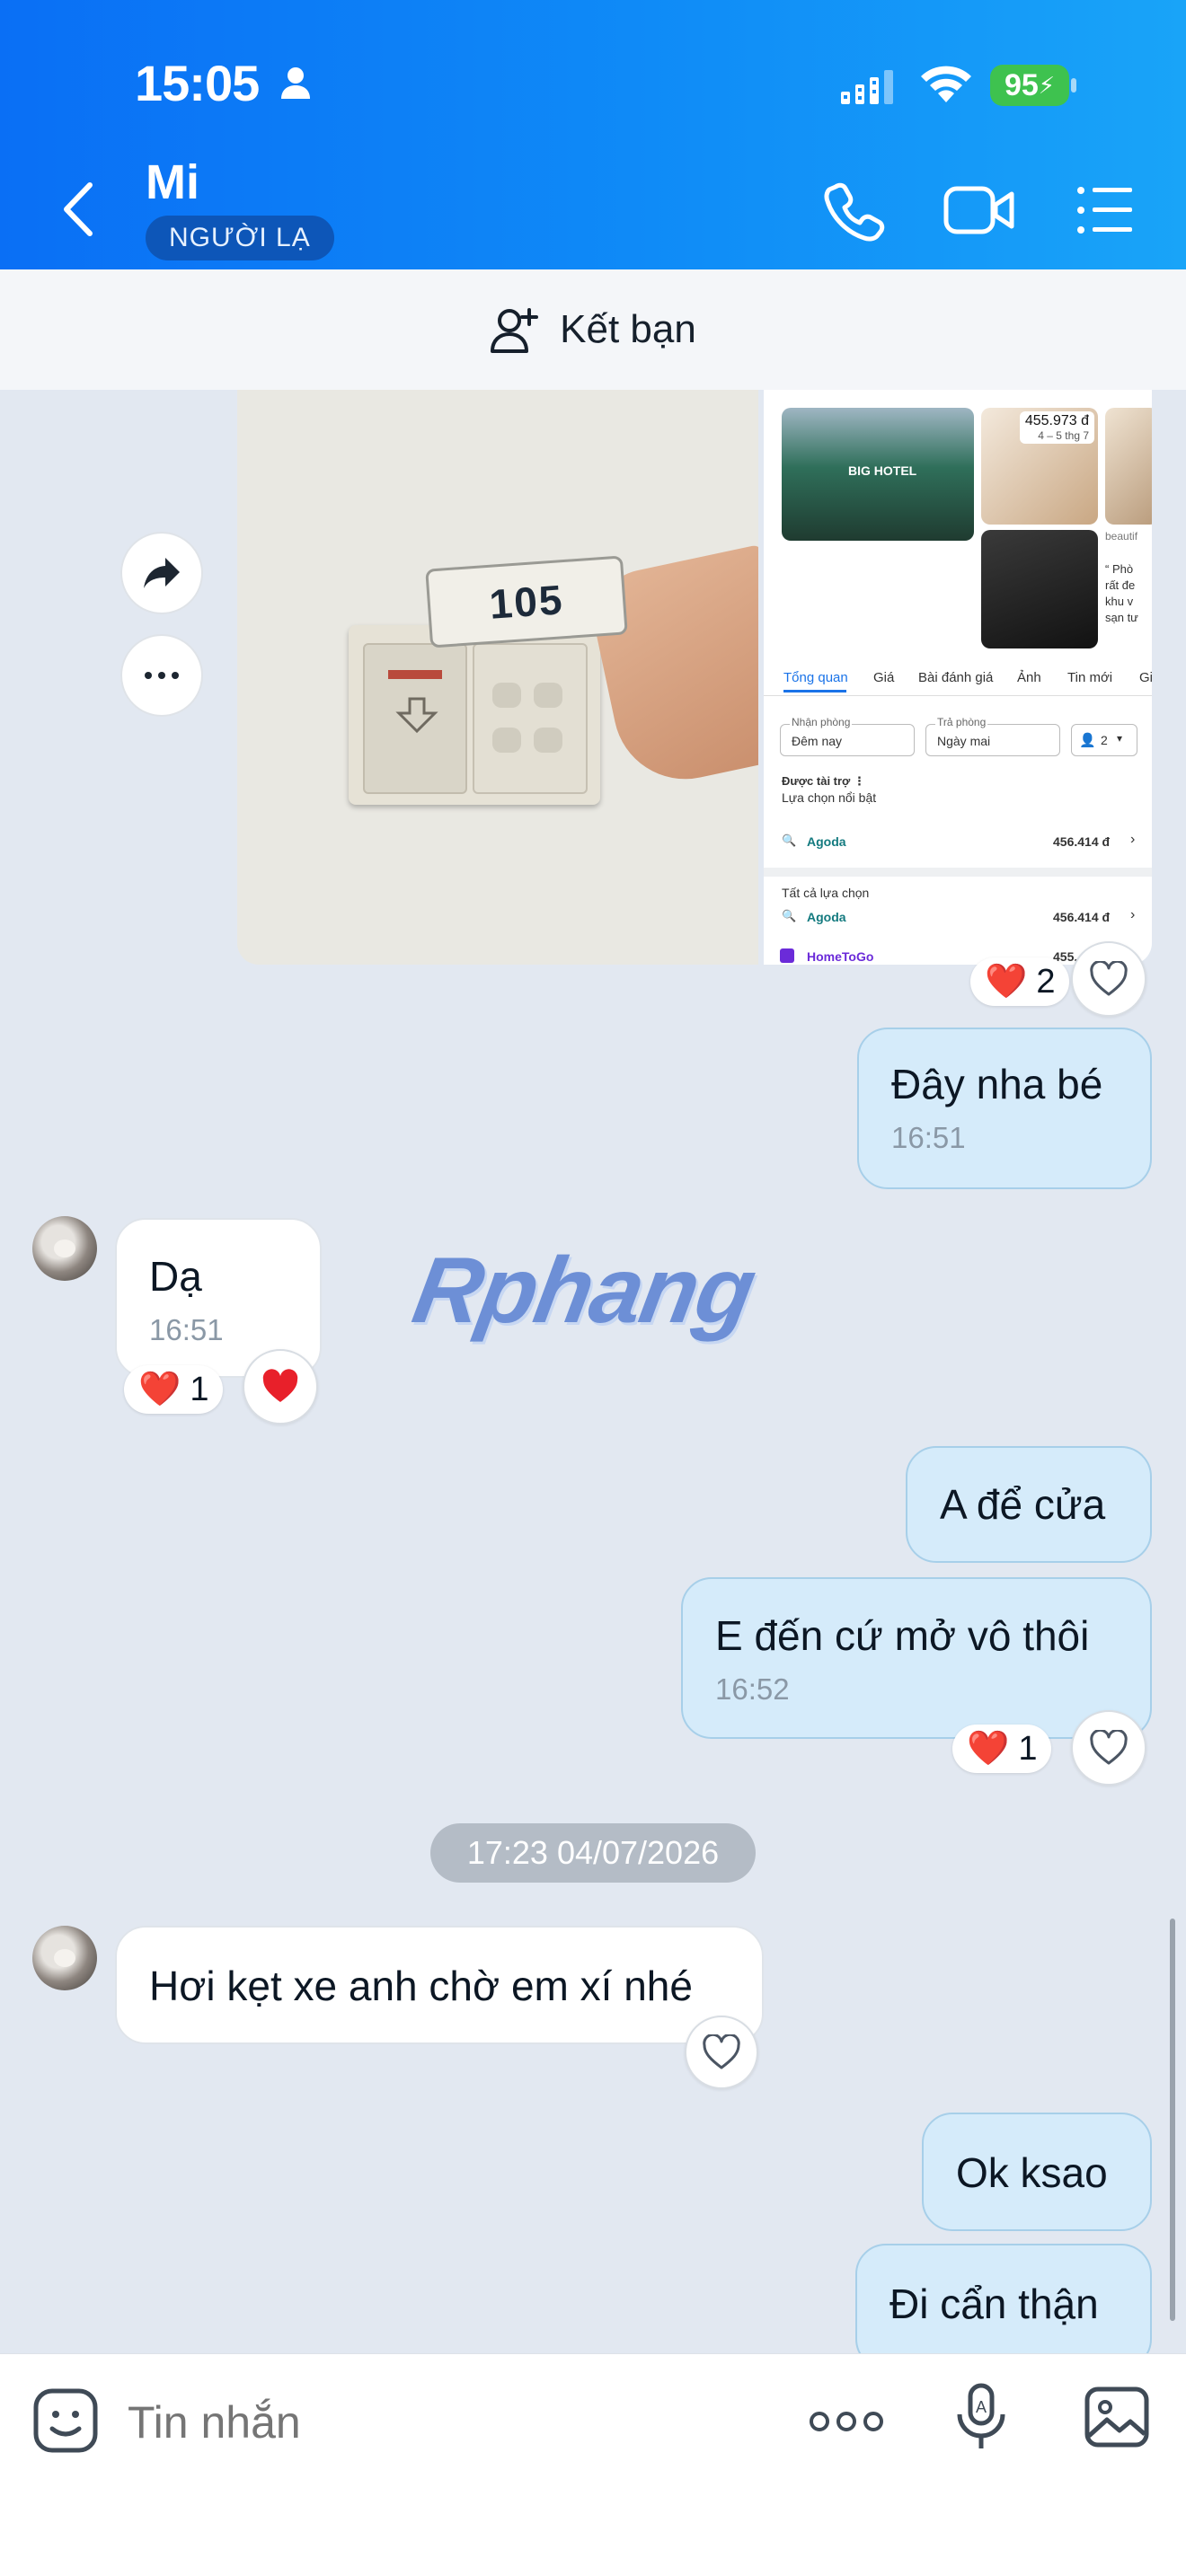 The height and width of the screenshot is (2576, 1186). I want to click on listing-tab: Ảnh, so click(1029, 677).